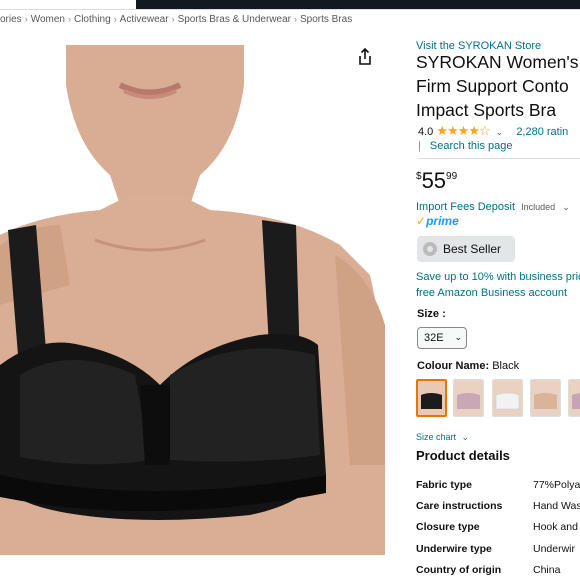  Describe the element at coordinates (542, 132) in the screenshot. I see `ratings-count-link: 2,280 ratin` at that location.